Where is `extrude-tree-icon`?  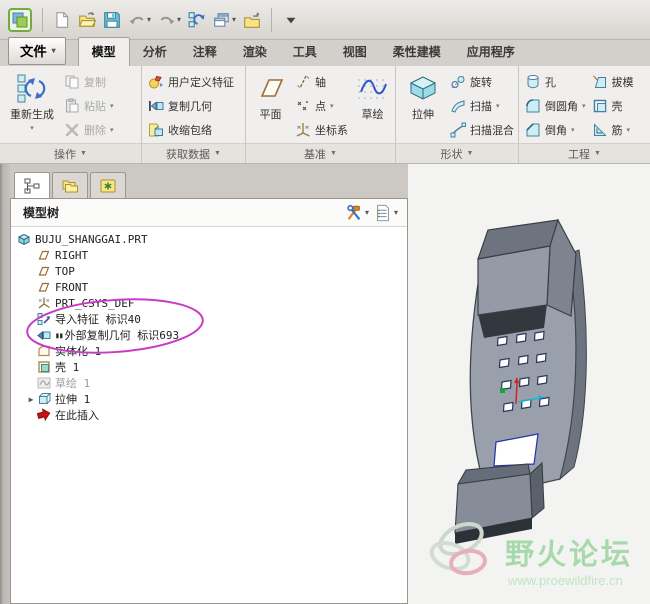
extrude-tree-icon is located at coordinates (44, 399).